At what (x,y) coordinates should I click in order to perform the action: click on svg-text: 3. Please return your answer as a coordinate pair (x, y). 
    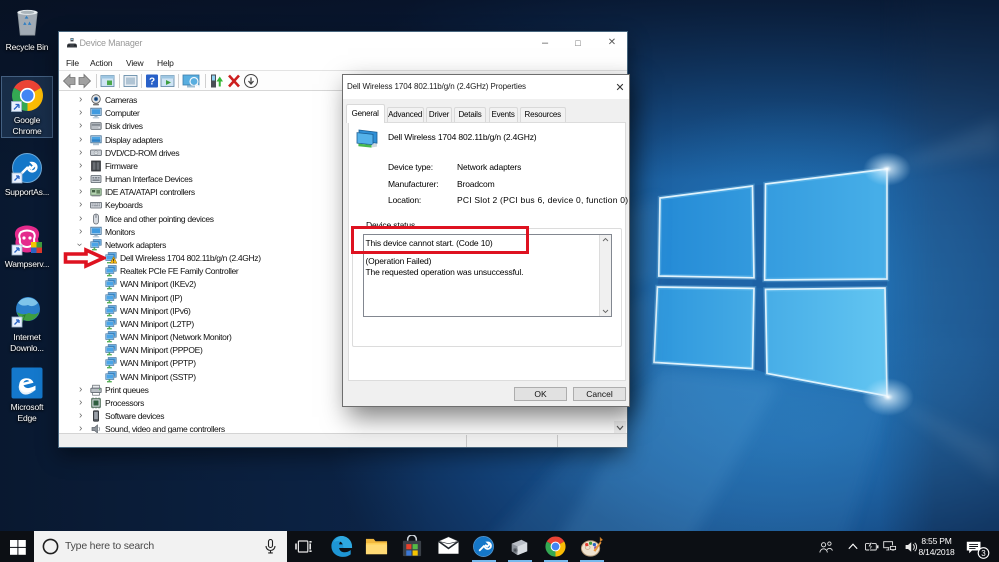
    Looking at the image, I should click on (983, 553).